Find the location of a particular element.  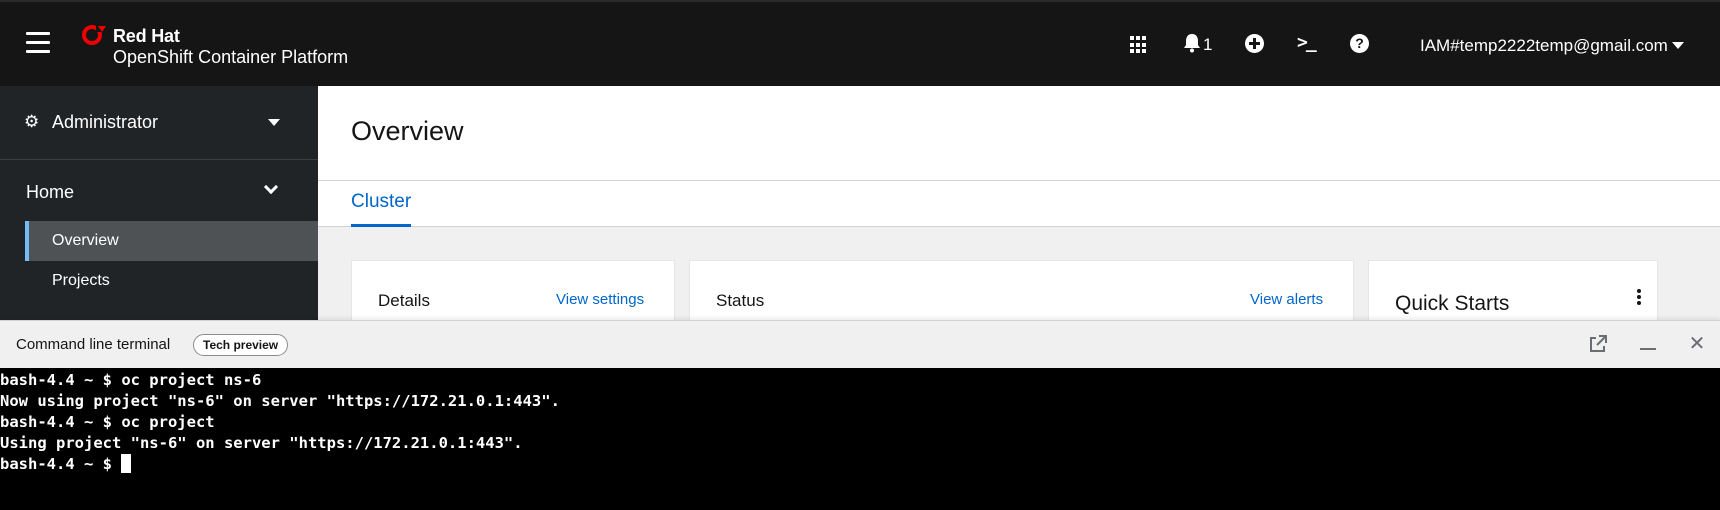

kebab-menu-icon is located at coordinates (1639, 299).